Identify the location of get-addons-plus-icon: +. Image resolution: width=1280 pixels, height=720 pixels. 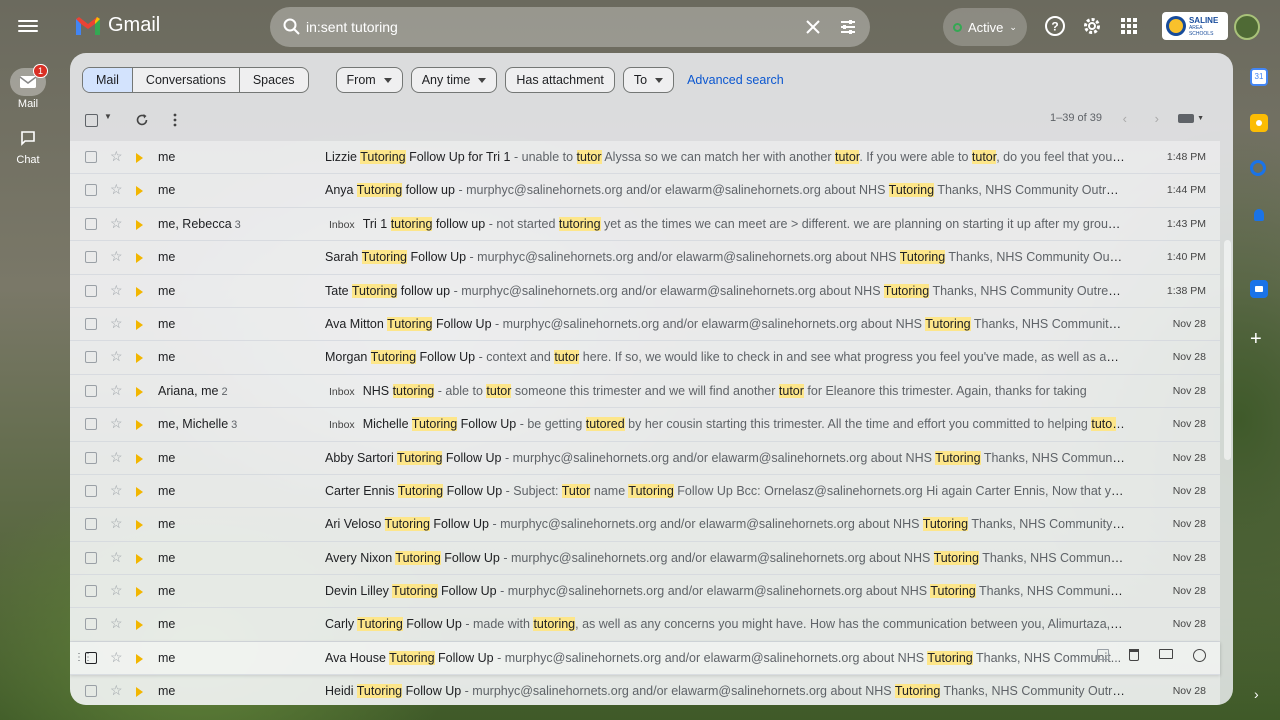
(1256, 339).